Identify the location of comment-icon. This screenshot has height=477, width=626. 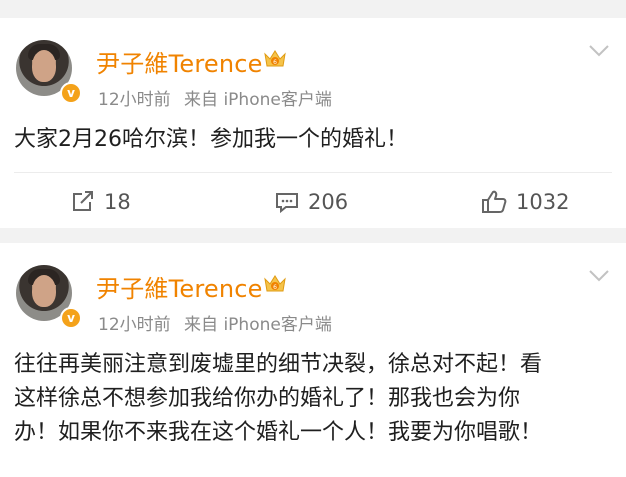
(287, 203).